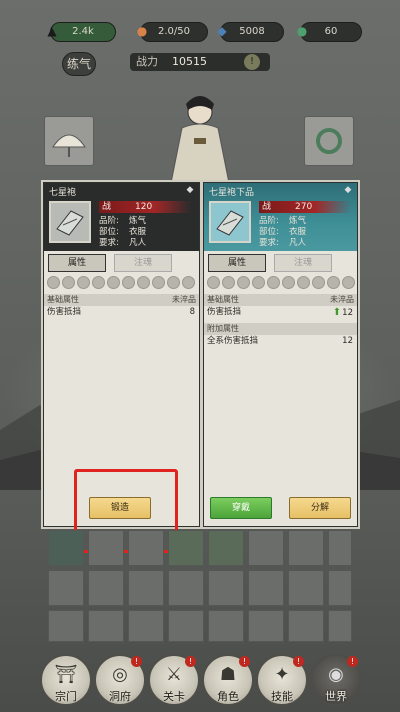 The image size is (400, 712). I want to click on attribute-value: 12, so click(347, 313).